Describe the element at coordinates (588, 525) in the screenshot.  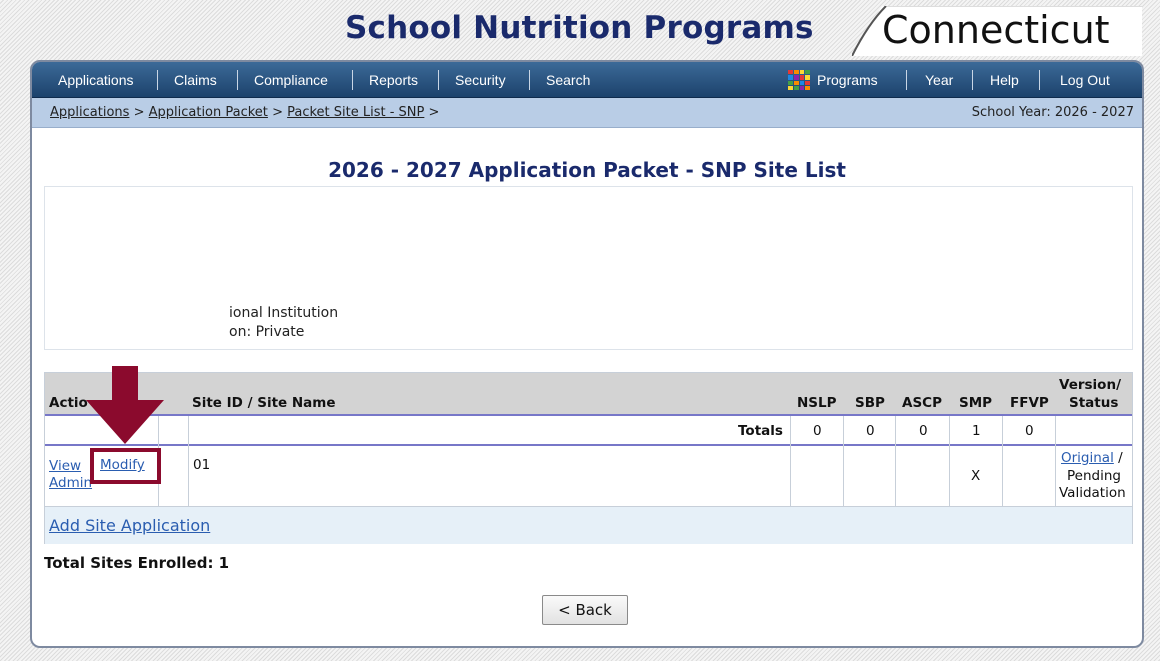
I see `add-site-row: Add Site Application` at that location.